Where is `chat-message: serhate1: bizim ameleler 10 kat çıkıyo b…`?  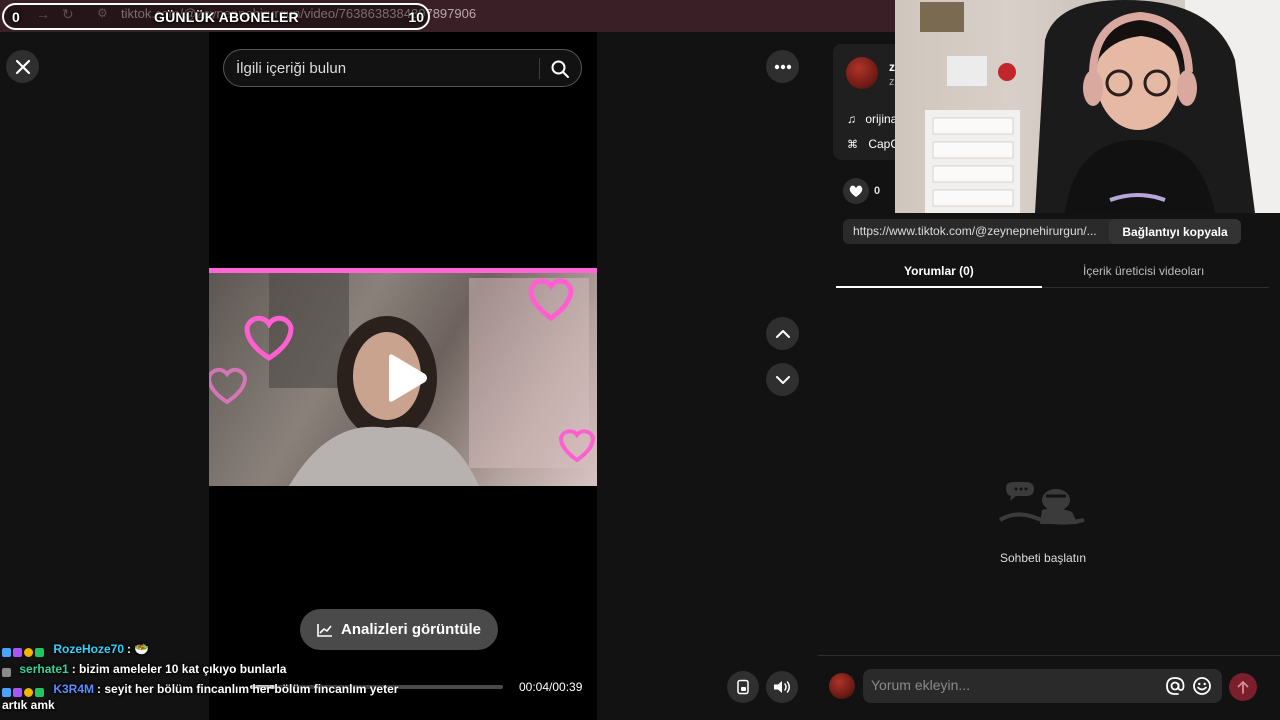
chat-message: serhate1: bizim ameleler 10 kat çıkıyo b… is located at coordinates (212, 669).